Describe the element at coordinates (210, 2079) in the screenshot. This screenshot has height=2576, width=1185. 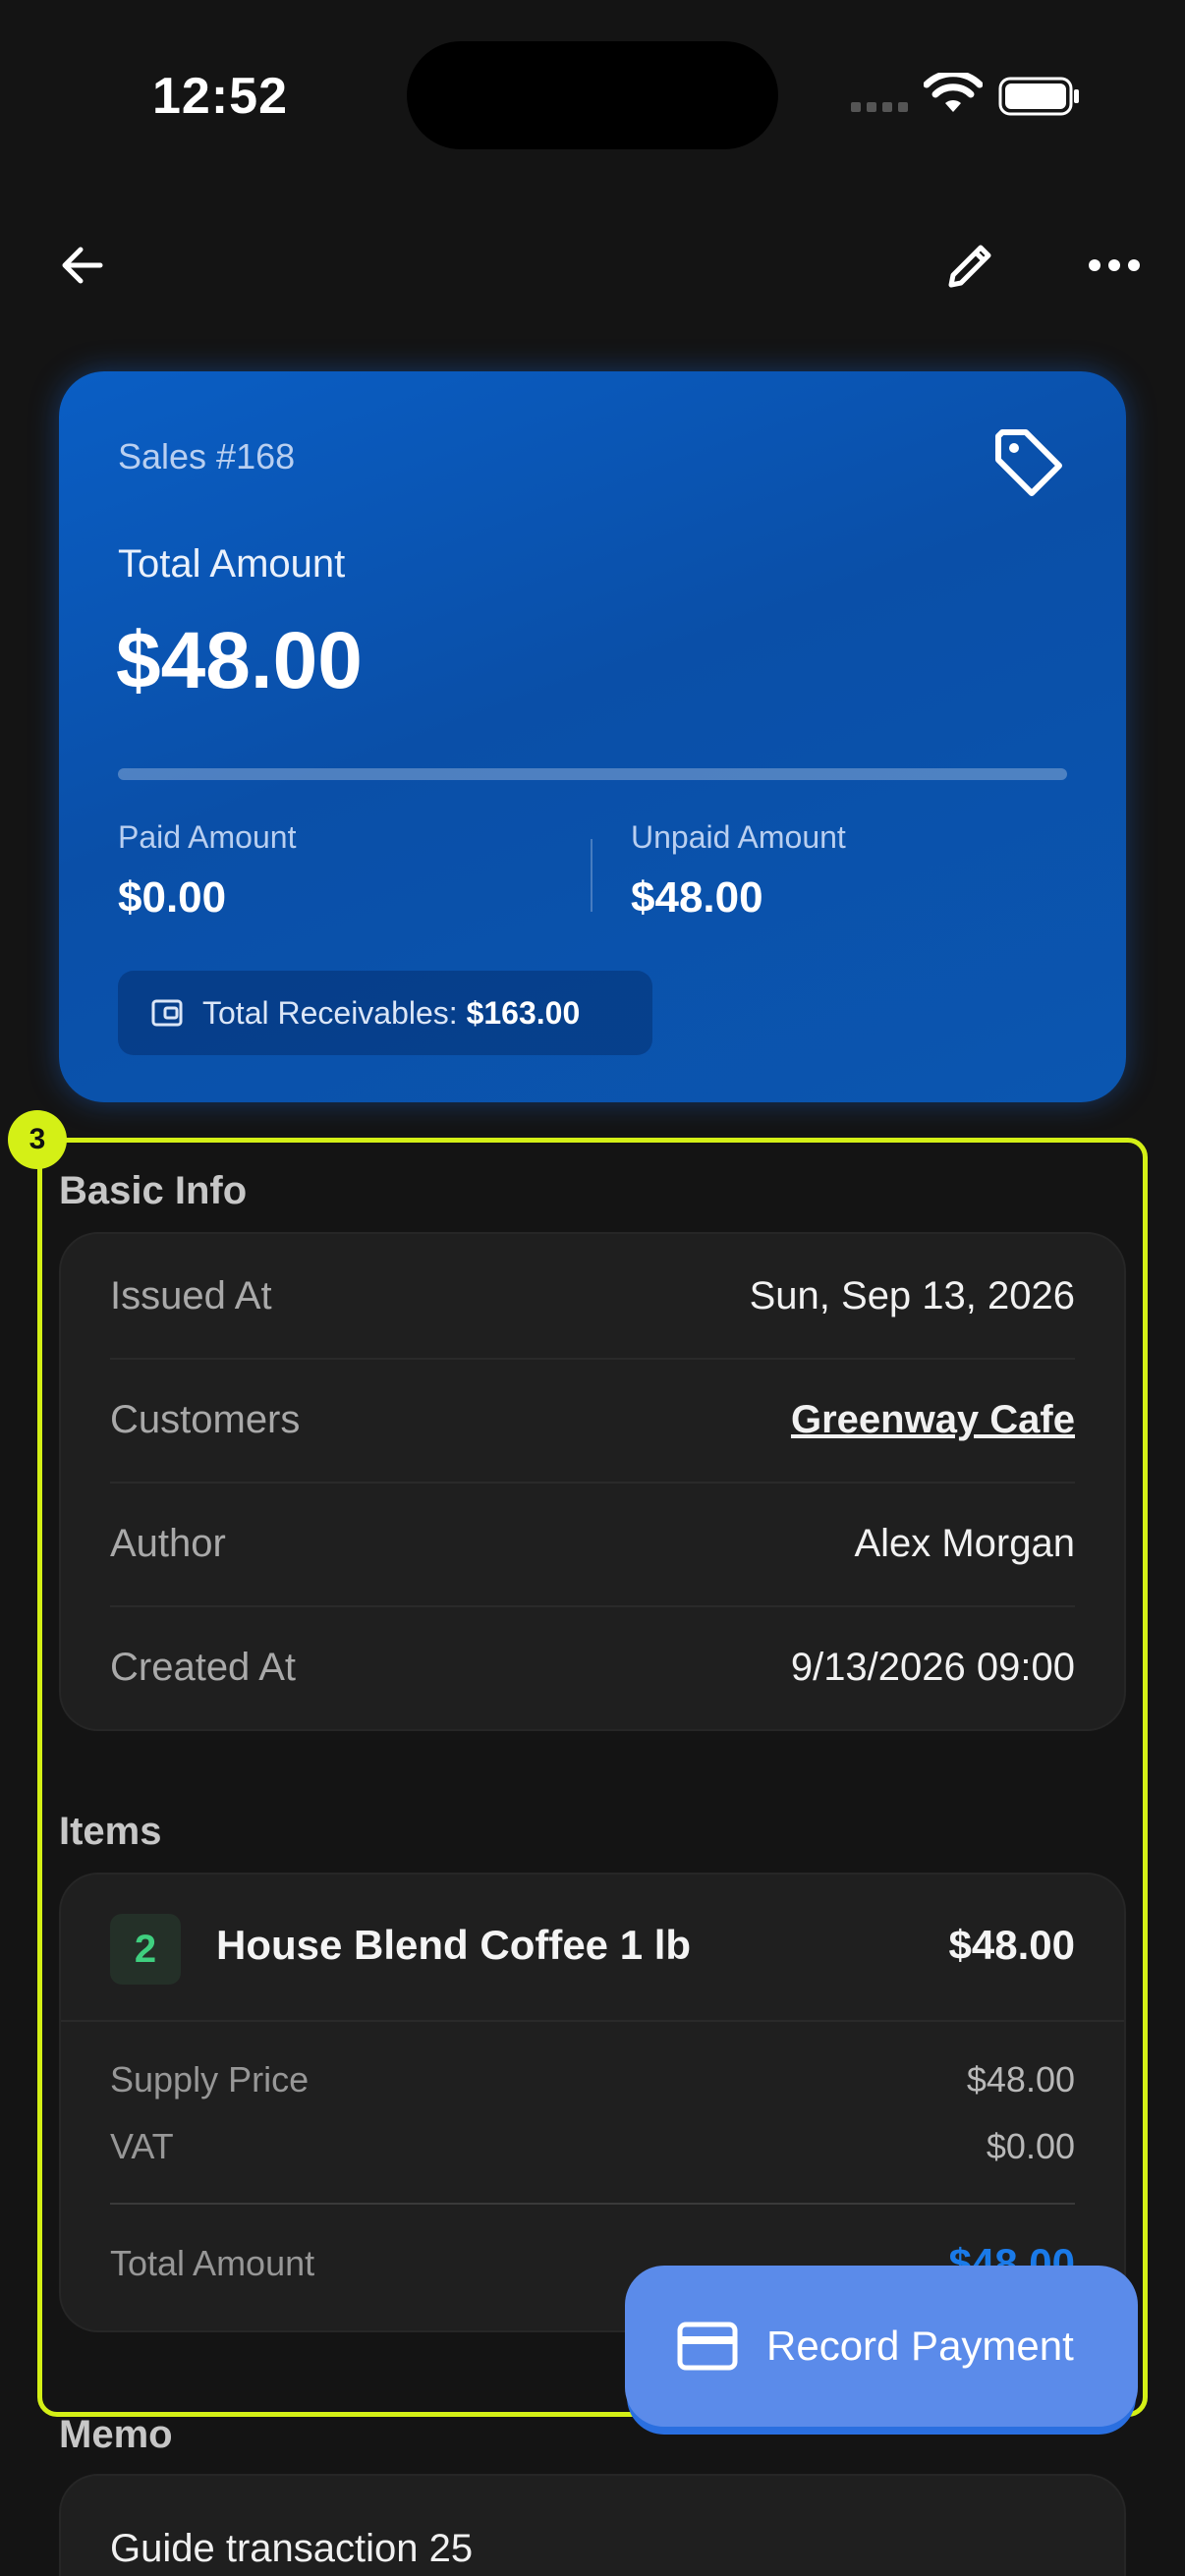
I see `supply-price-label: Supply Price` at that location.